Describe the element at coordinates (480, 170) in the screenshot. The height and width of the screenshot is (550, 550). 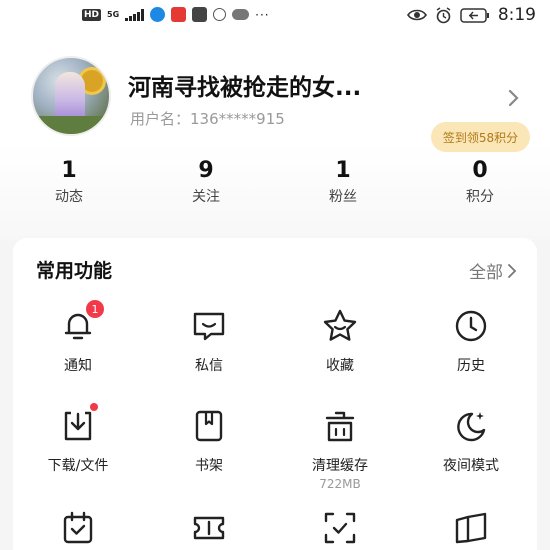
I see `stat-value: 0` at that location.